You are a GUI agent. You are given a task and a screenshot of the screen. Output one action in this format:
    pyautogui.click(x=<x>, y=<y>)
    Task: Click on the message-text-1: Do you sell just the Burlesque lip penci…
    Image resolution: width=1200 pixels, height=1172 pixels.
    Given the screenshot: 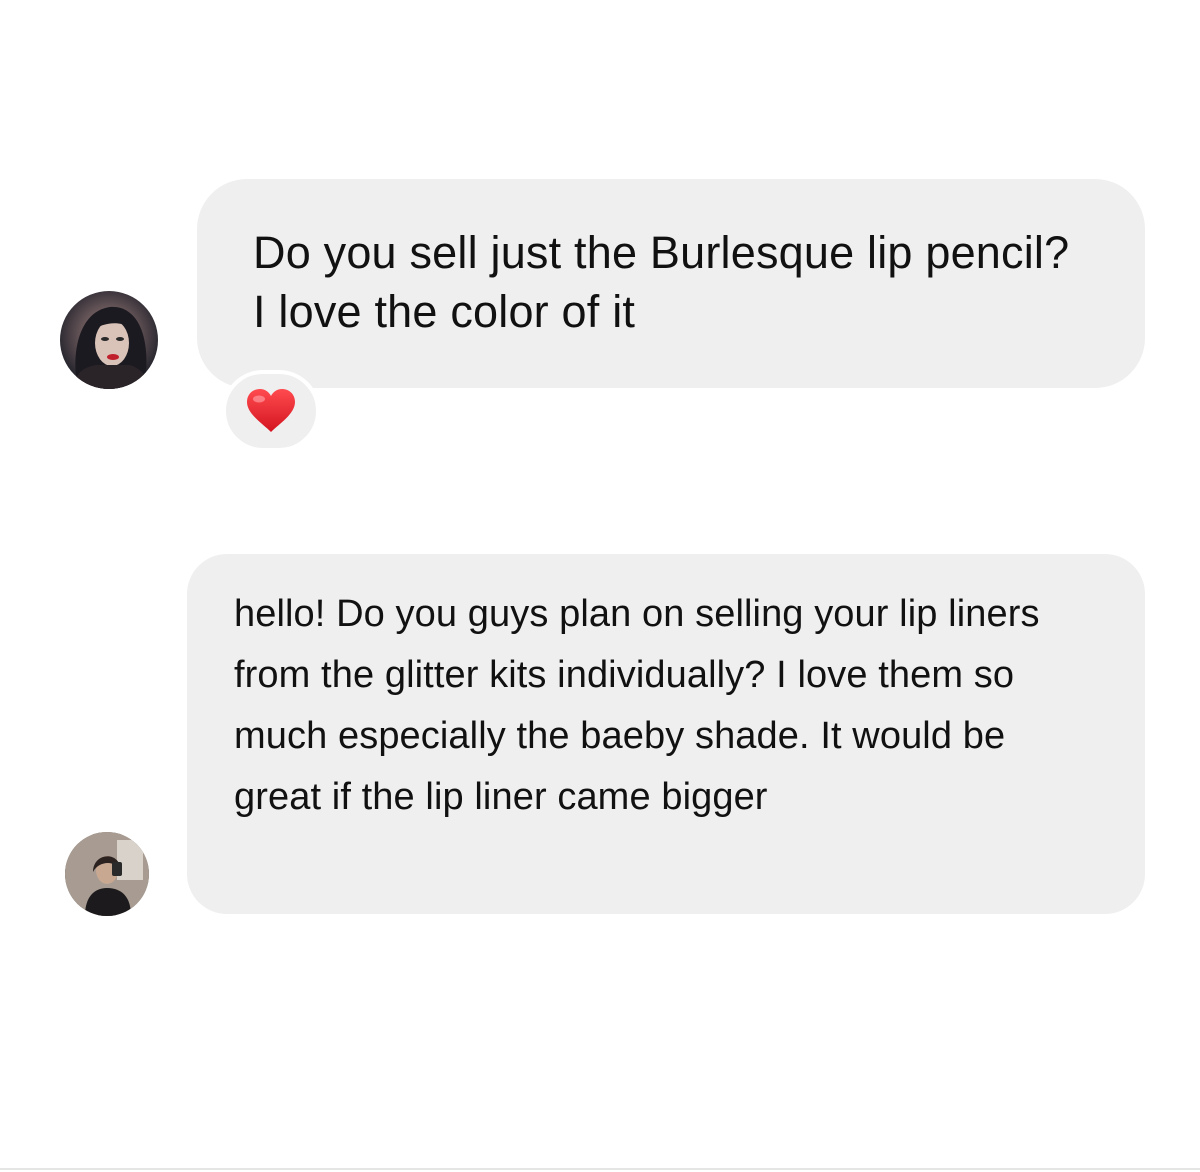 What is the action you would take?
    pyautogui.click(x=661, y=282)
    